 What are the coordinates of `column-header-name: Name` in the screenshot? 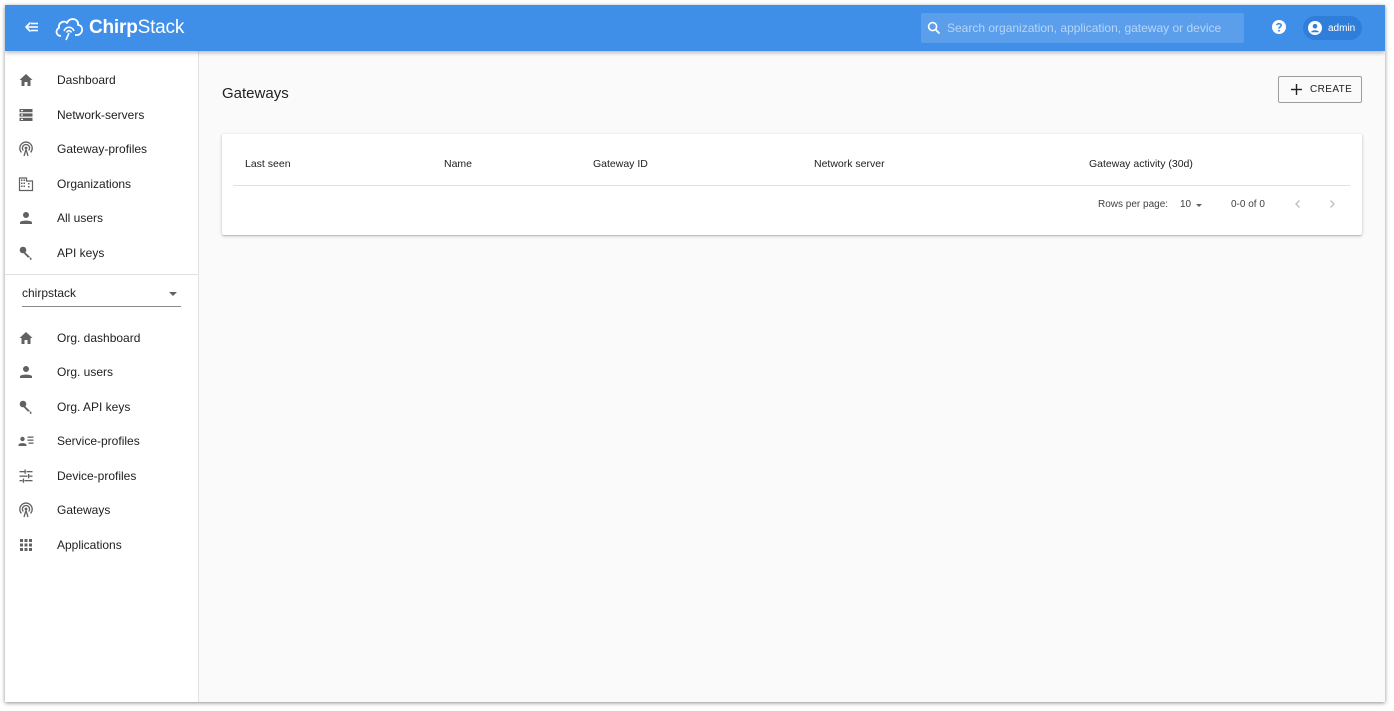 It's located at (458, 164).